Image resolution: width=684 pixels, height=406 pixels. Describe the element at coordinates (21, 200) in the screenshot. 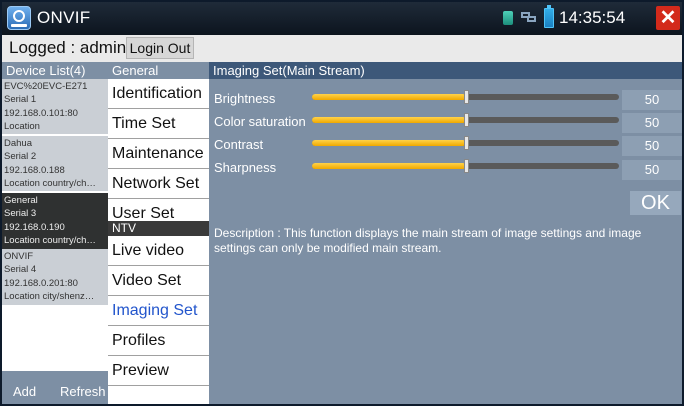

I see `device-name: General` at that location.